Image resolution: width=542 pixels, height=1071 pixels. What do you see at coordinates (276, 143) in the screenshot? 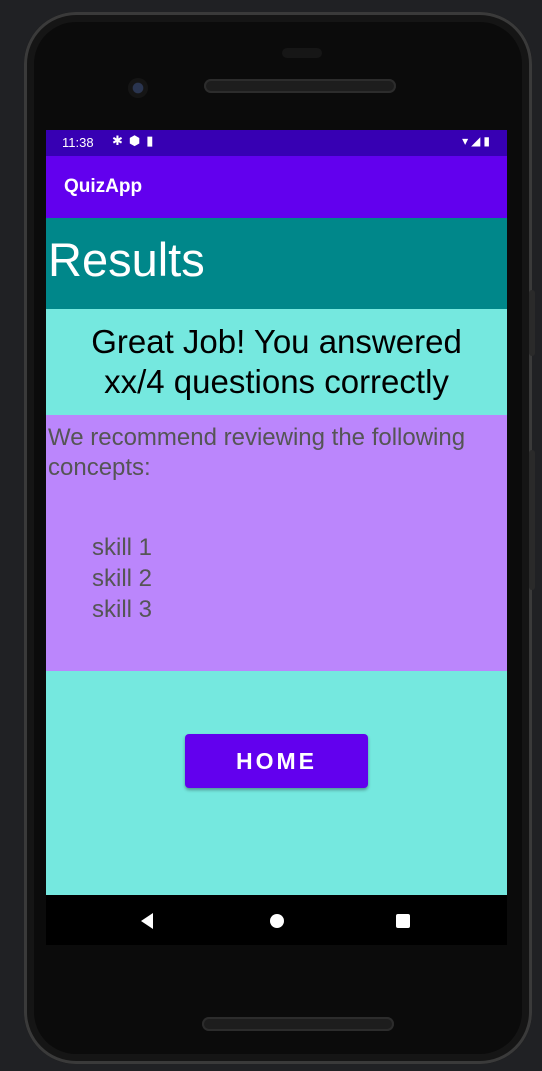
I see `status-bar: 11:38 ✱⬢▮ ▾◢▮` at bounding box center [276, 143].